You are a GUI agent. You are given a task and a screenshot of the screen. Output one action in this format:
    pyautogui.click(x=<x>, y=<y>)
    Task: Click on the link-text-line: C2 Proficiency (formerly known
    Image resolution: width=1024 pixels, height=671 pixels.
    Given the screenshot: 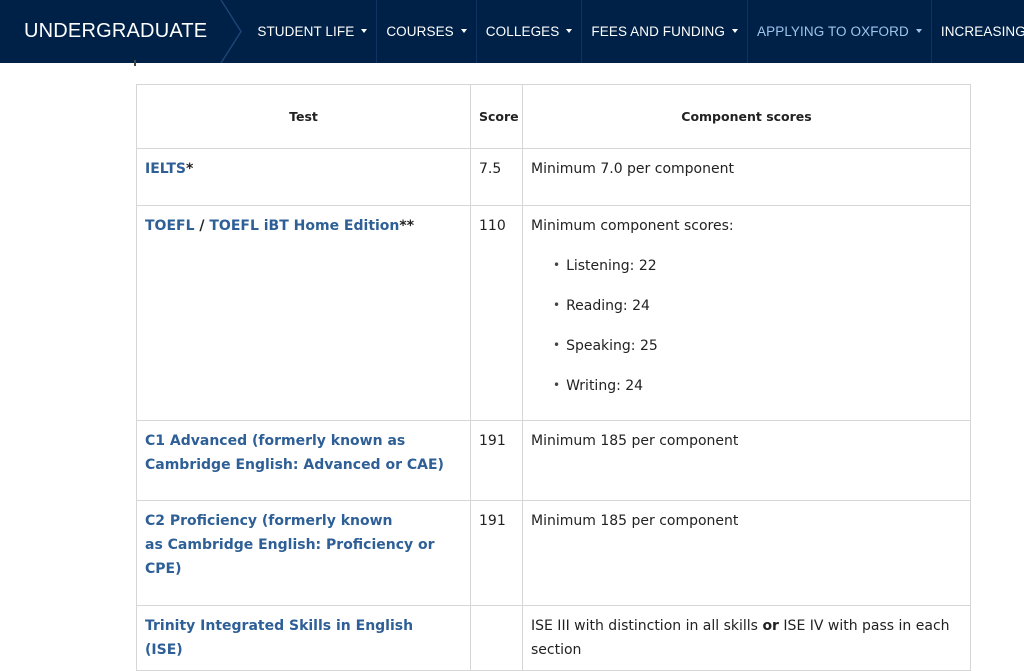 What is the action you would take?
    pyautogui.click(x=269, y=521)
    